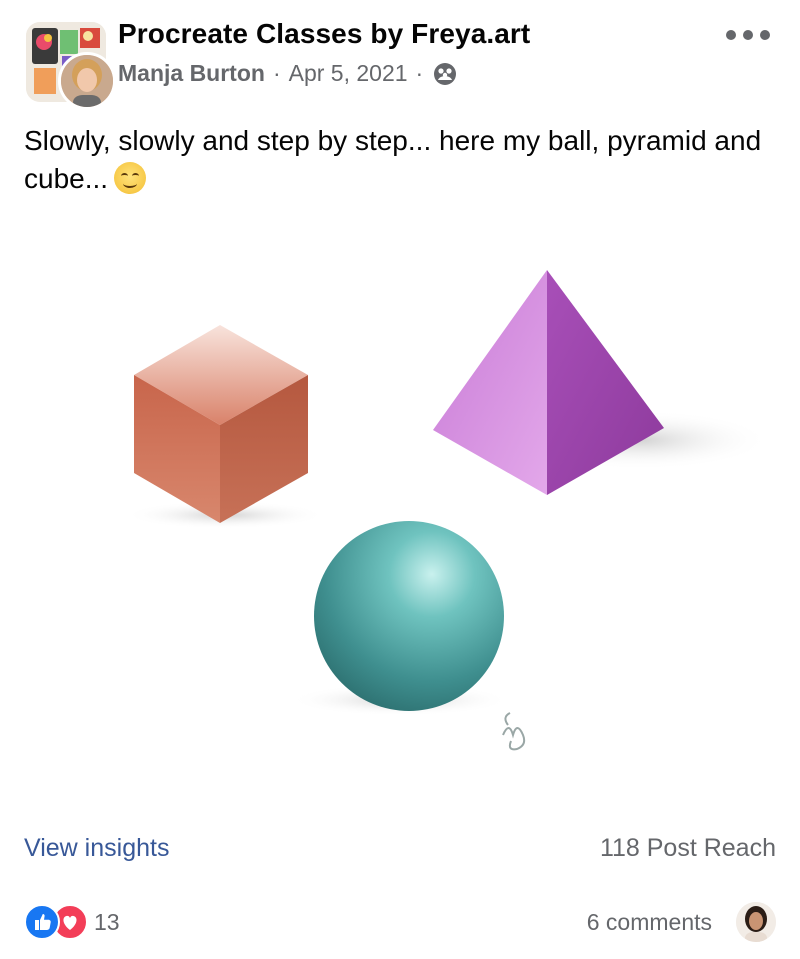 This screenshot has height=959, width=800. I want to click on reactions-row: 13 6 comments, so click(400, 922).